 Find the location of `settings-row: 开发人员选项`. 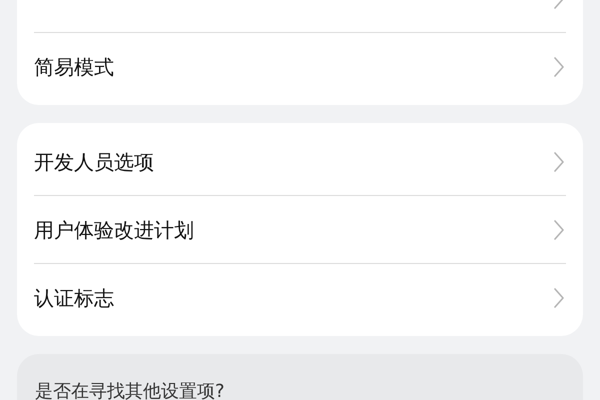

settings-row: 开发人员选项 is located at coordinates (300, 161).